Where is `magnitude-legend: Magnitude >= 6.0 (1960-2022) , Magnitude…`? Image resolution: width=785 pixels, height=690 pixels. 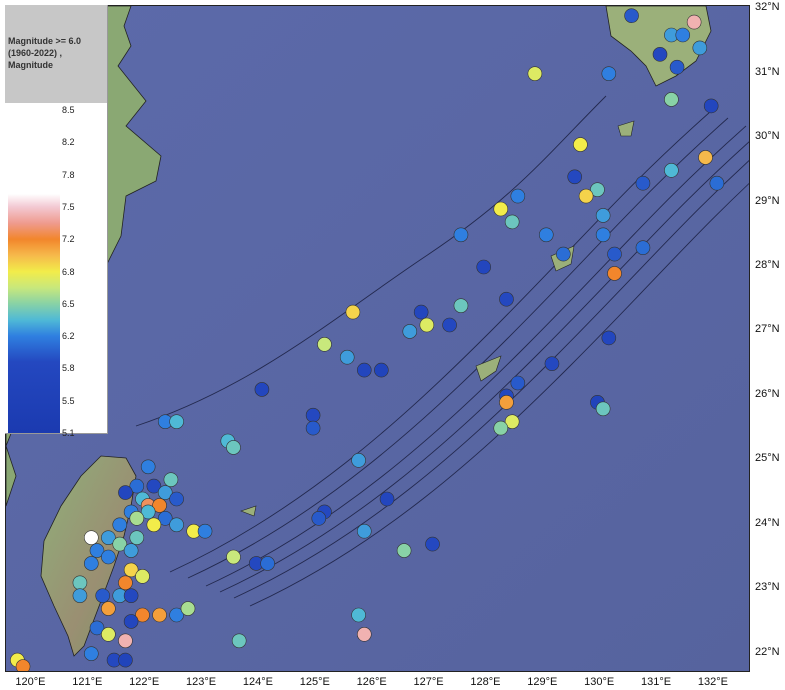 magnitude-legend: Magnitude >= 6.0 (1960-2022) , Magnitude… is located at coordinates (56, 221).